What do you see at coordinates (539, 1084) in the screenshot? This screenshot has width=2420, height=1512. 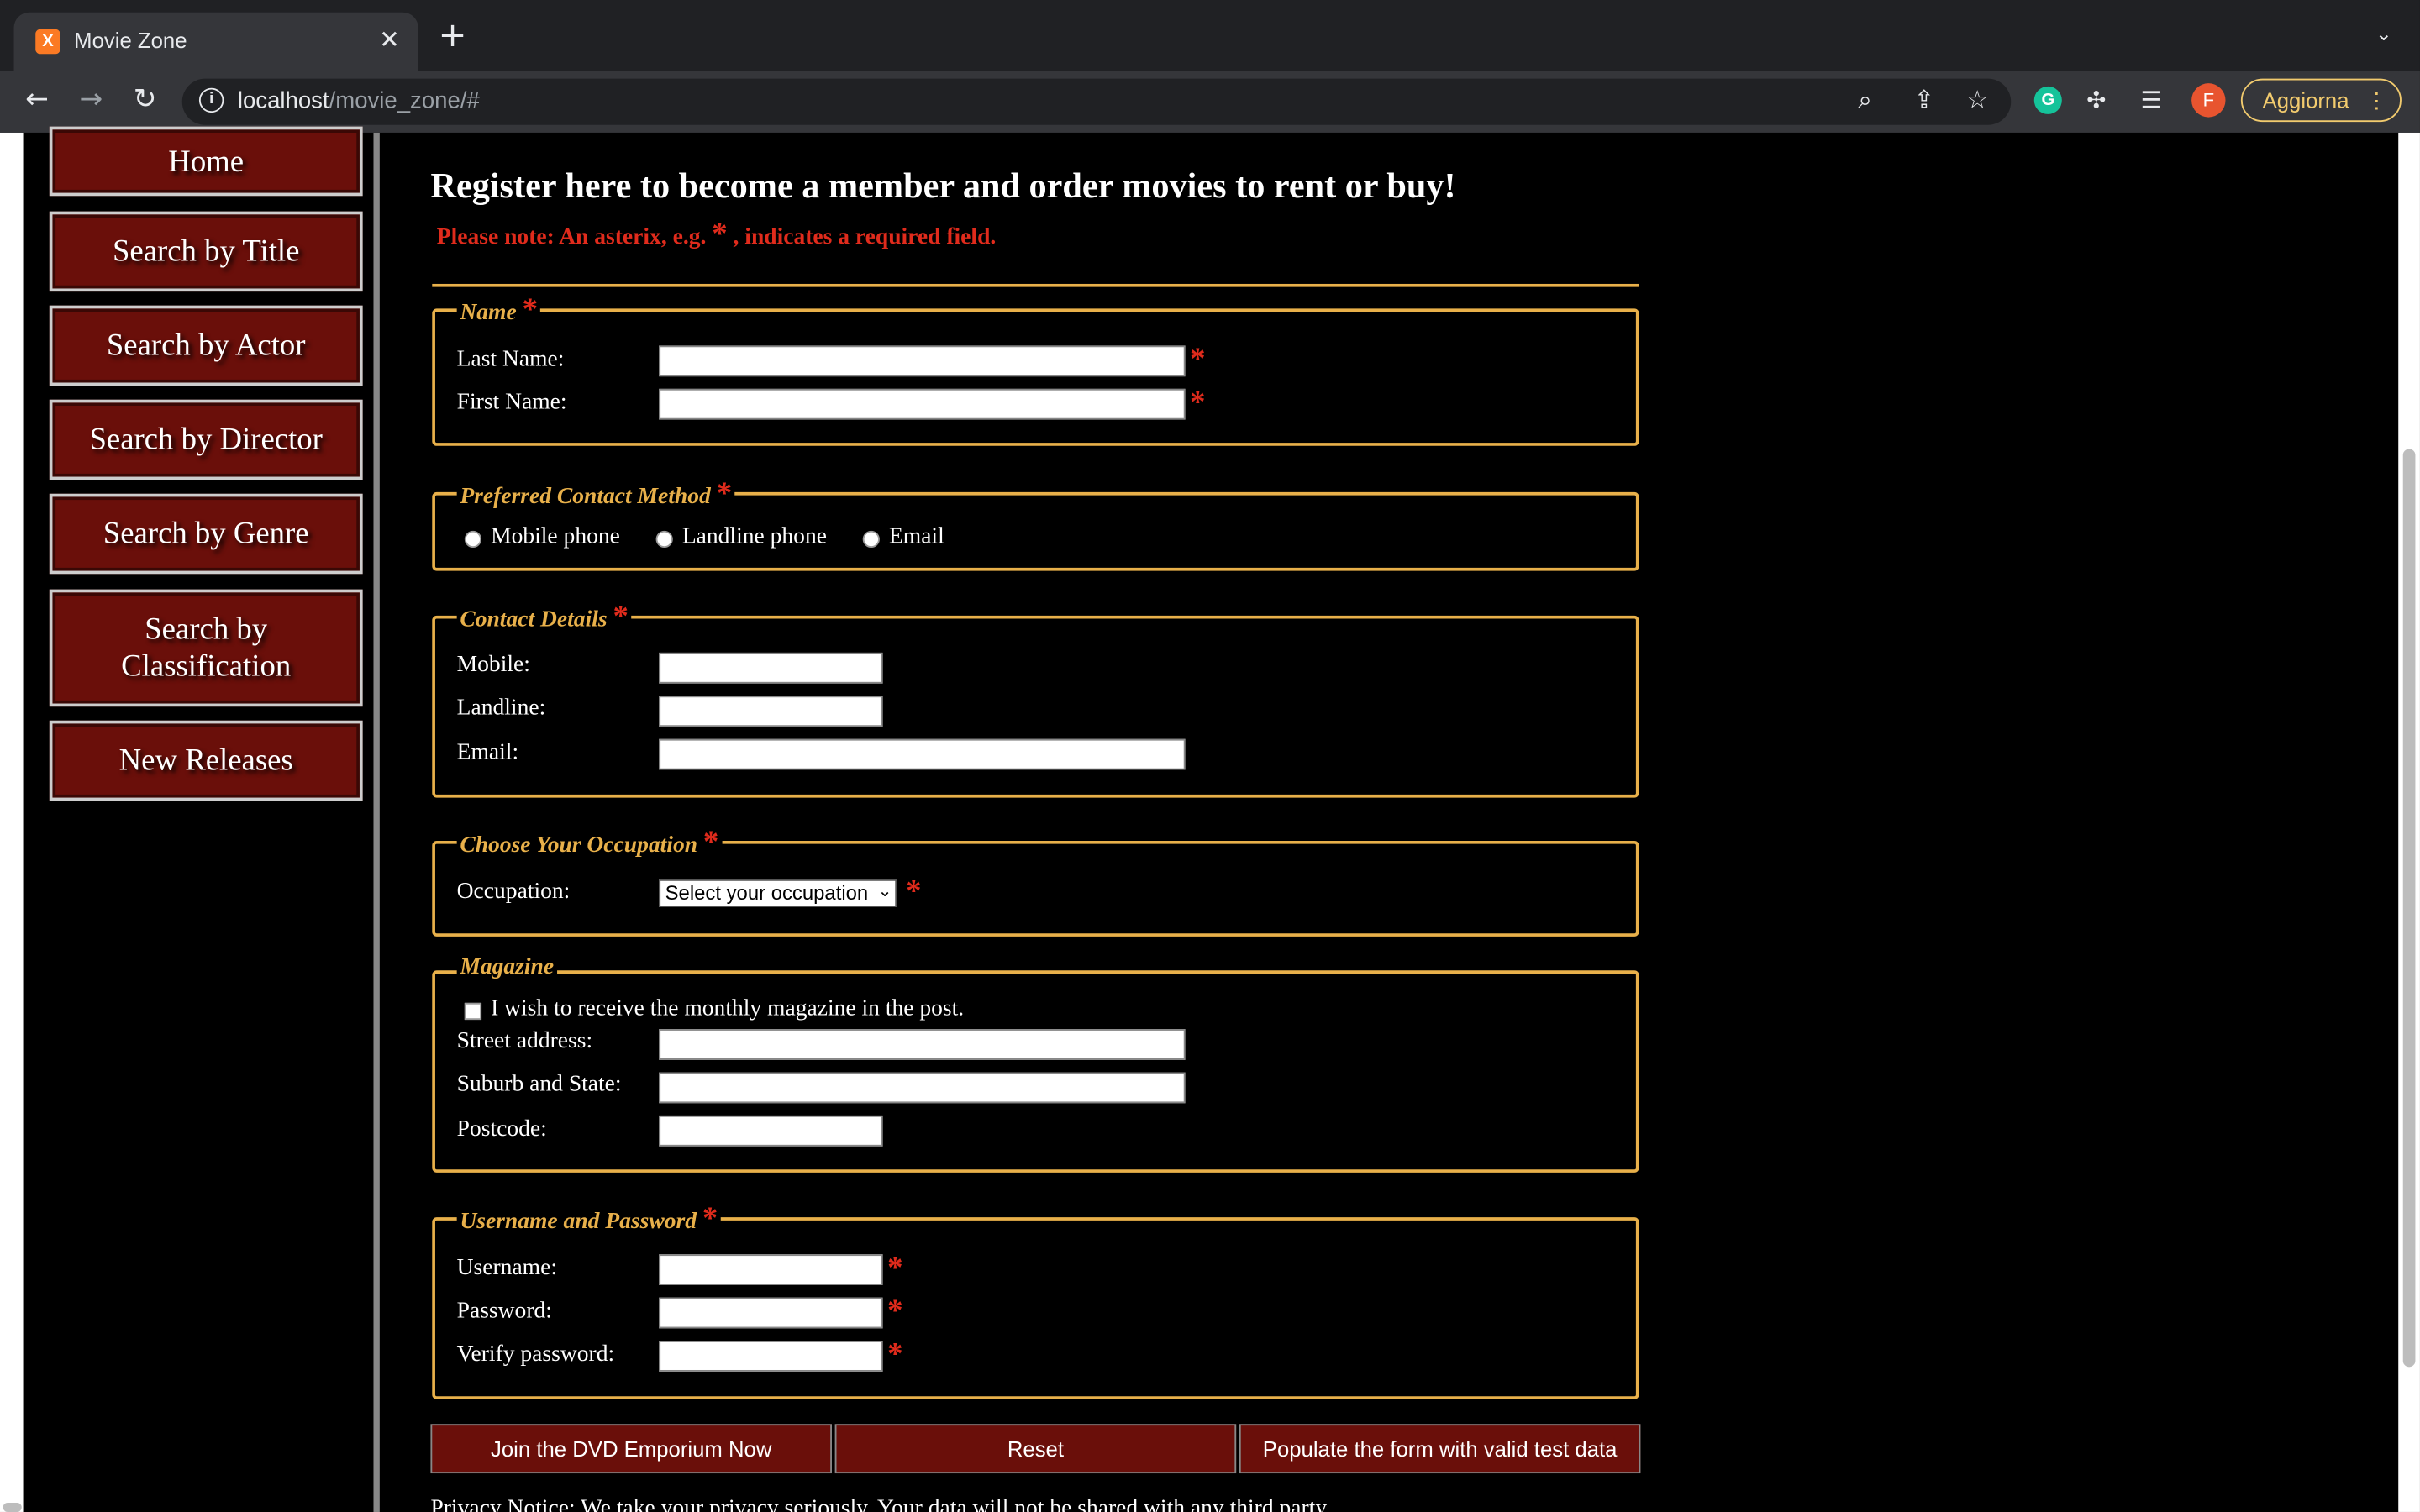 I see `suburb-state-label: Suburb and State:` at bounding box center [539, 1084].